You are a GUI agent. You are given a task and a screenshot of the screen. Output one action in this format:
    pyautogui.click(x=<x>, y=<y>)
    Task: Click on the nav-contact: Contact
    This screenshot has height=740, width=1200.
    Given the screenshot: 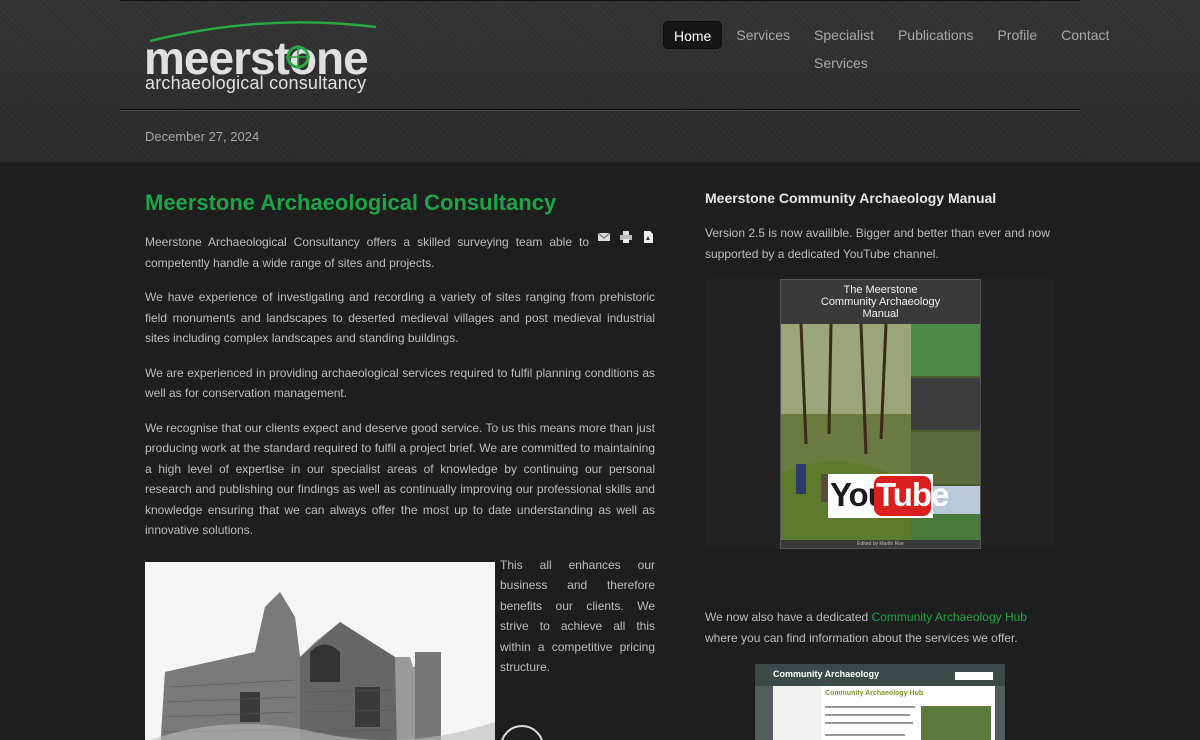 What is the action you would take?
    pyautogui.click(x=1085, y=35)
    